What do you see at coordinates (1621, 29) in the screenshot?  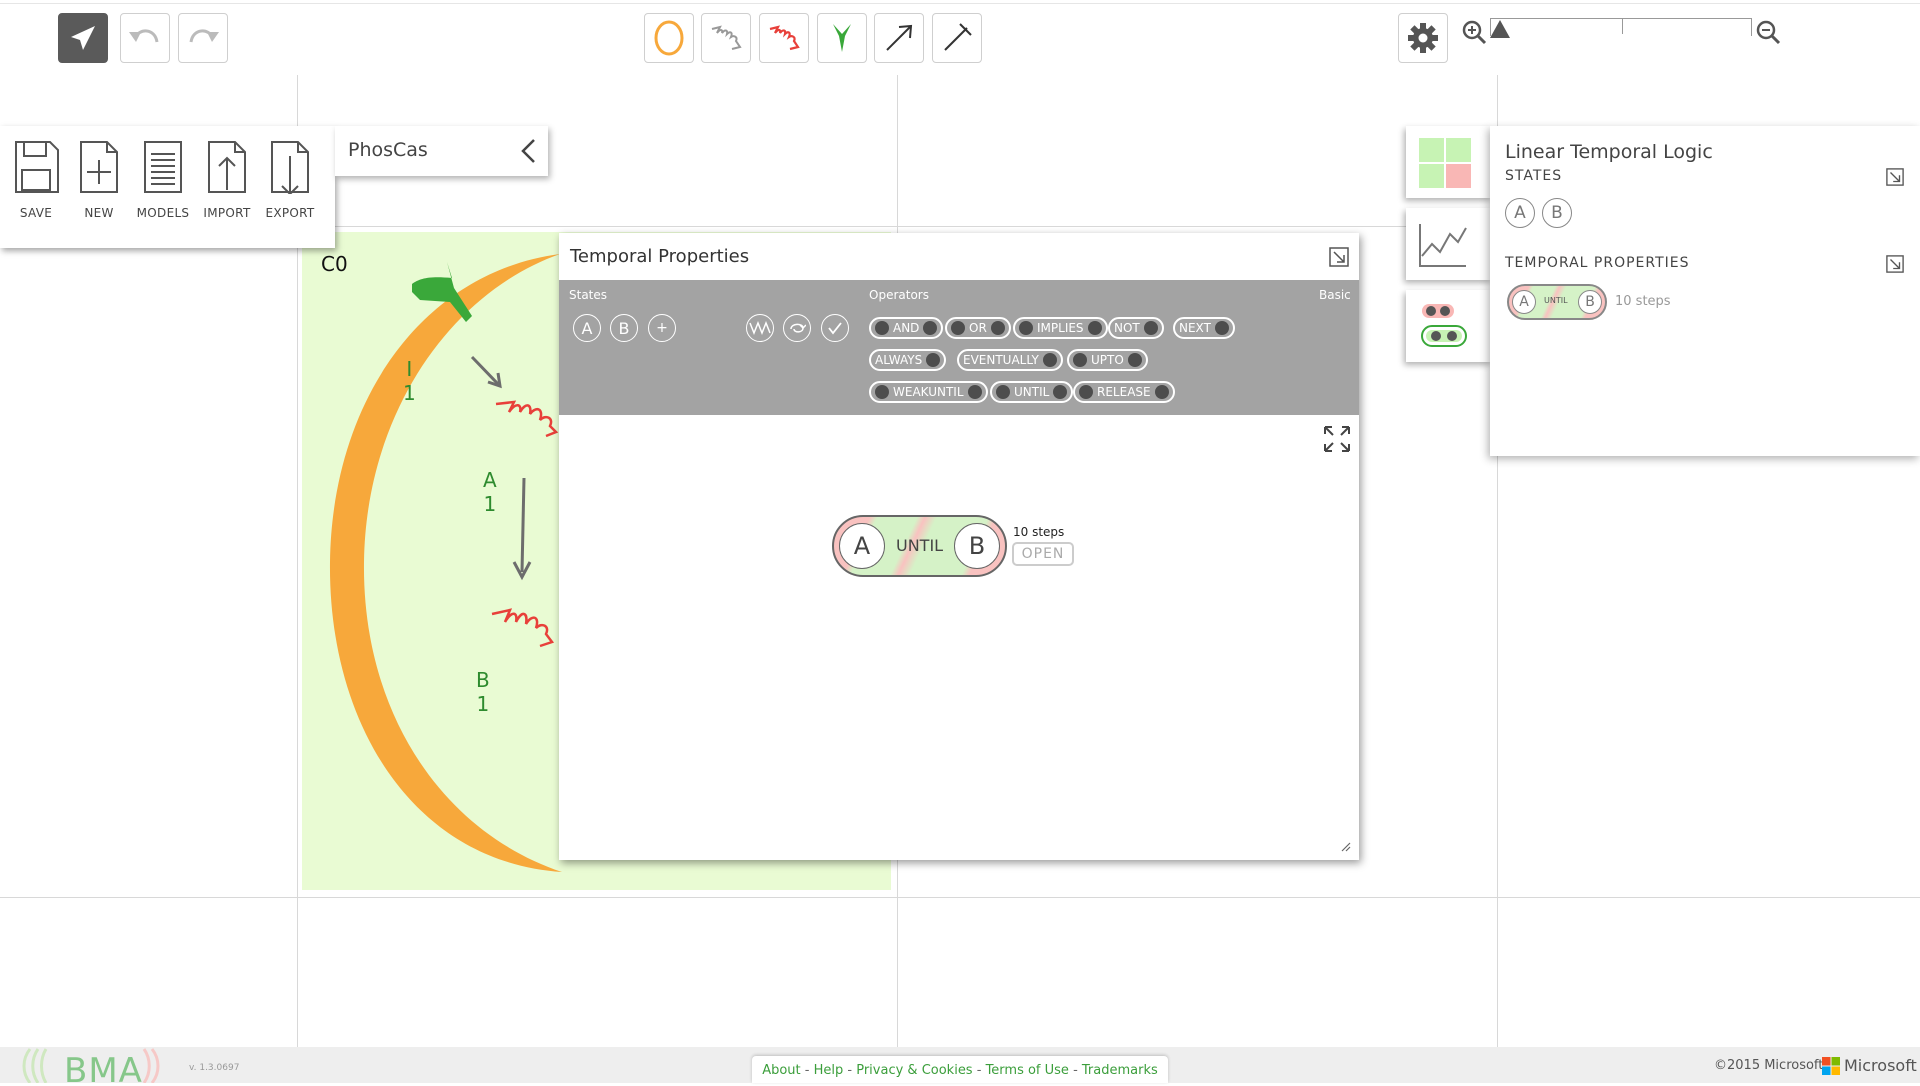 I see `zoom-slider` at bounding box center [1621, 29].